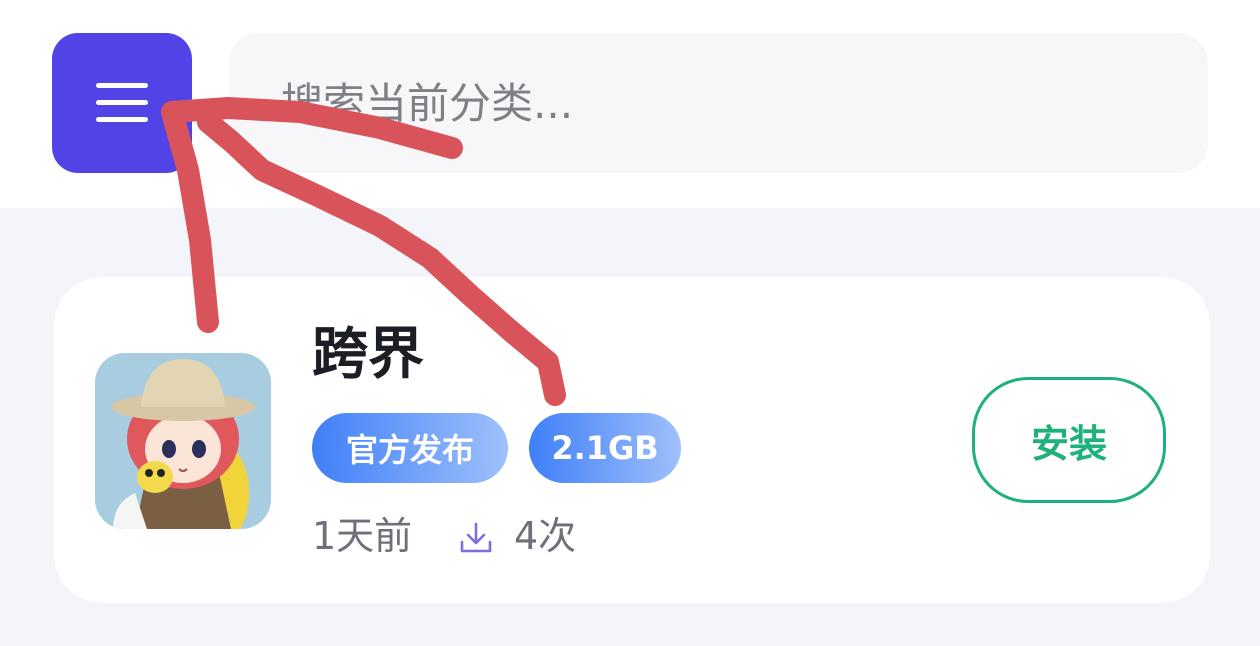 Image resolution: width=1260 pixels, height=646 pixels. What do you see at coordinates (410, 448) in the screenshot?
I see `official-release-badge: 官方发布` at bounding box center [410, 448].